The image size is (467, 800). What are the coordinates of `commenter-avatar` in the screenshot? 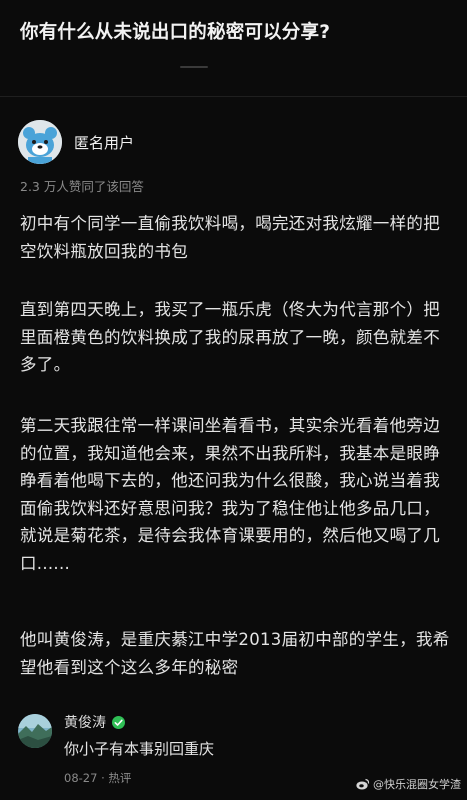 It's located at (35, 731).